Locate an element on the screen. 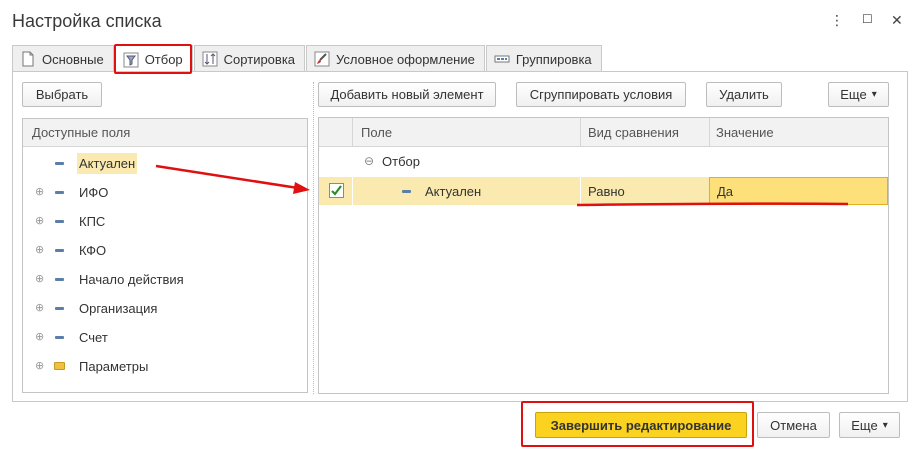 The width and height of the screenshot is (918, 452). tab-grouping-label: Группировка is located at coordinates (553, 59).